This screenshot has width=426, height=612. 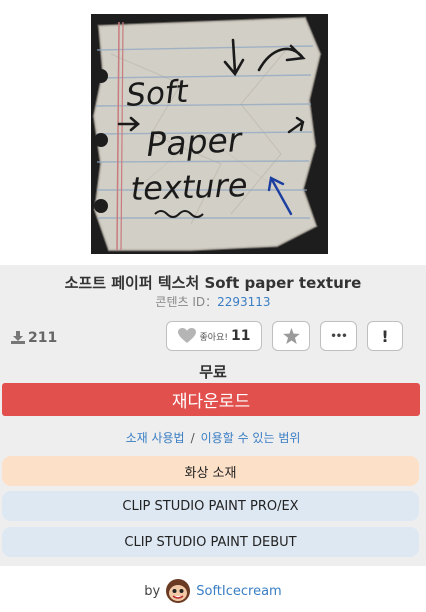 I want to click on like-count: 11, so click(x=240, y=336).